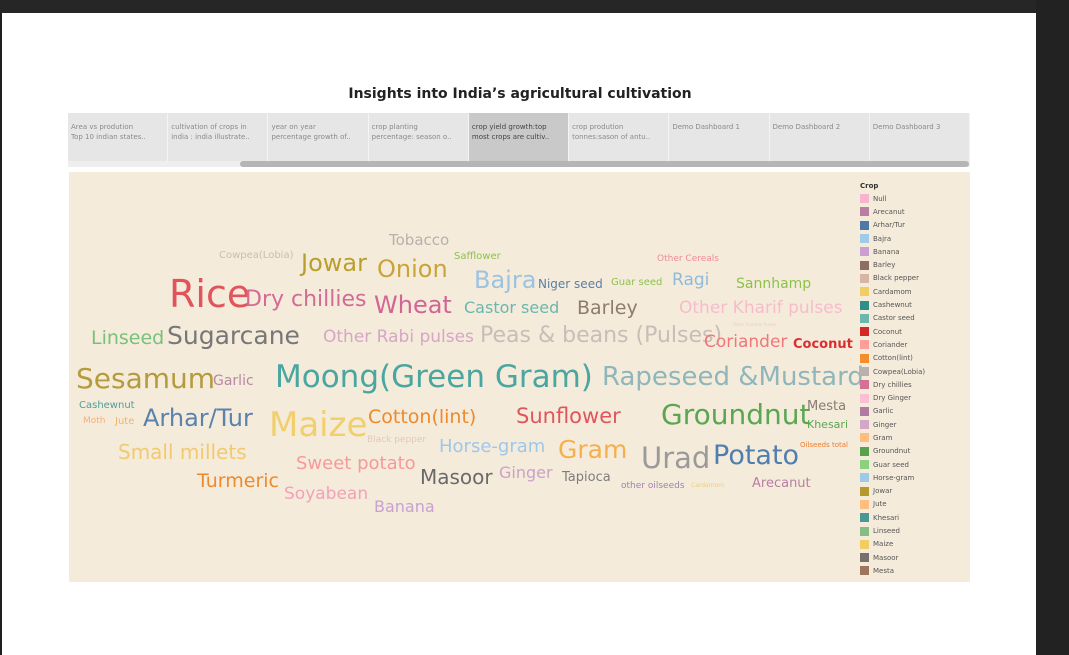 The width and height of the screenshot is (1069, 655). I want to click on word-rapeseed-mustard: Rapeseed &Mustard, so click(733, 377).